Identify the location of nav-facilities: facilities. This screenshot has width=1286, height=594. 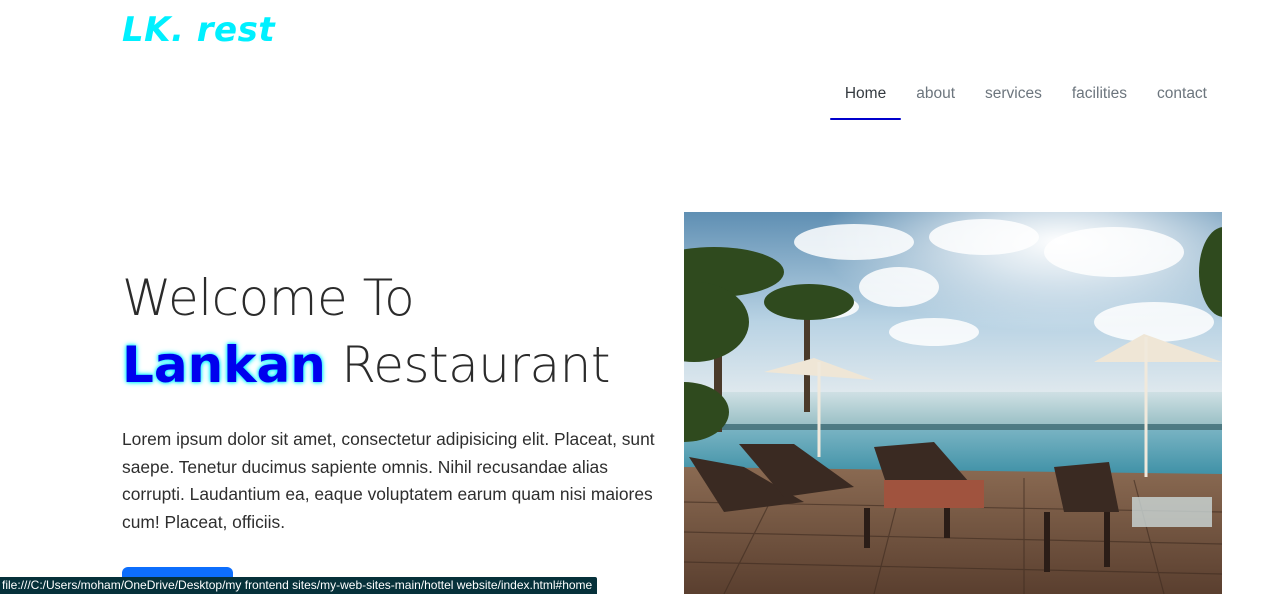
(1099, 94).